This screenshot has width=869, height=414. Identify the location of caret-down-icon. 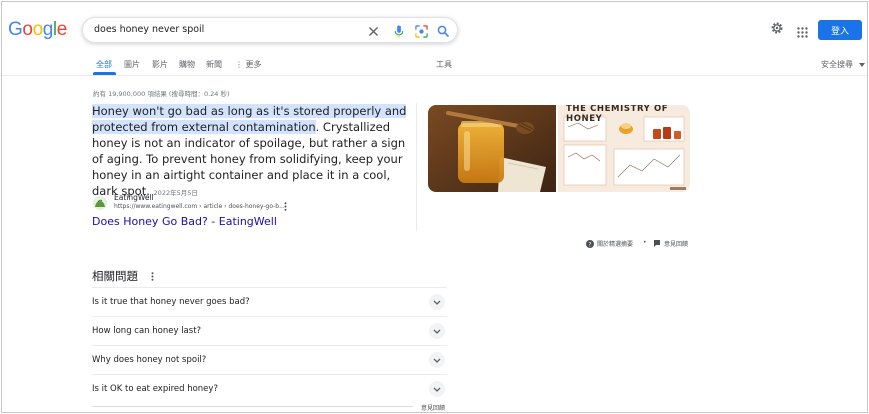
(861, 64).